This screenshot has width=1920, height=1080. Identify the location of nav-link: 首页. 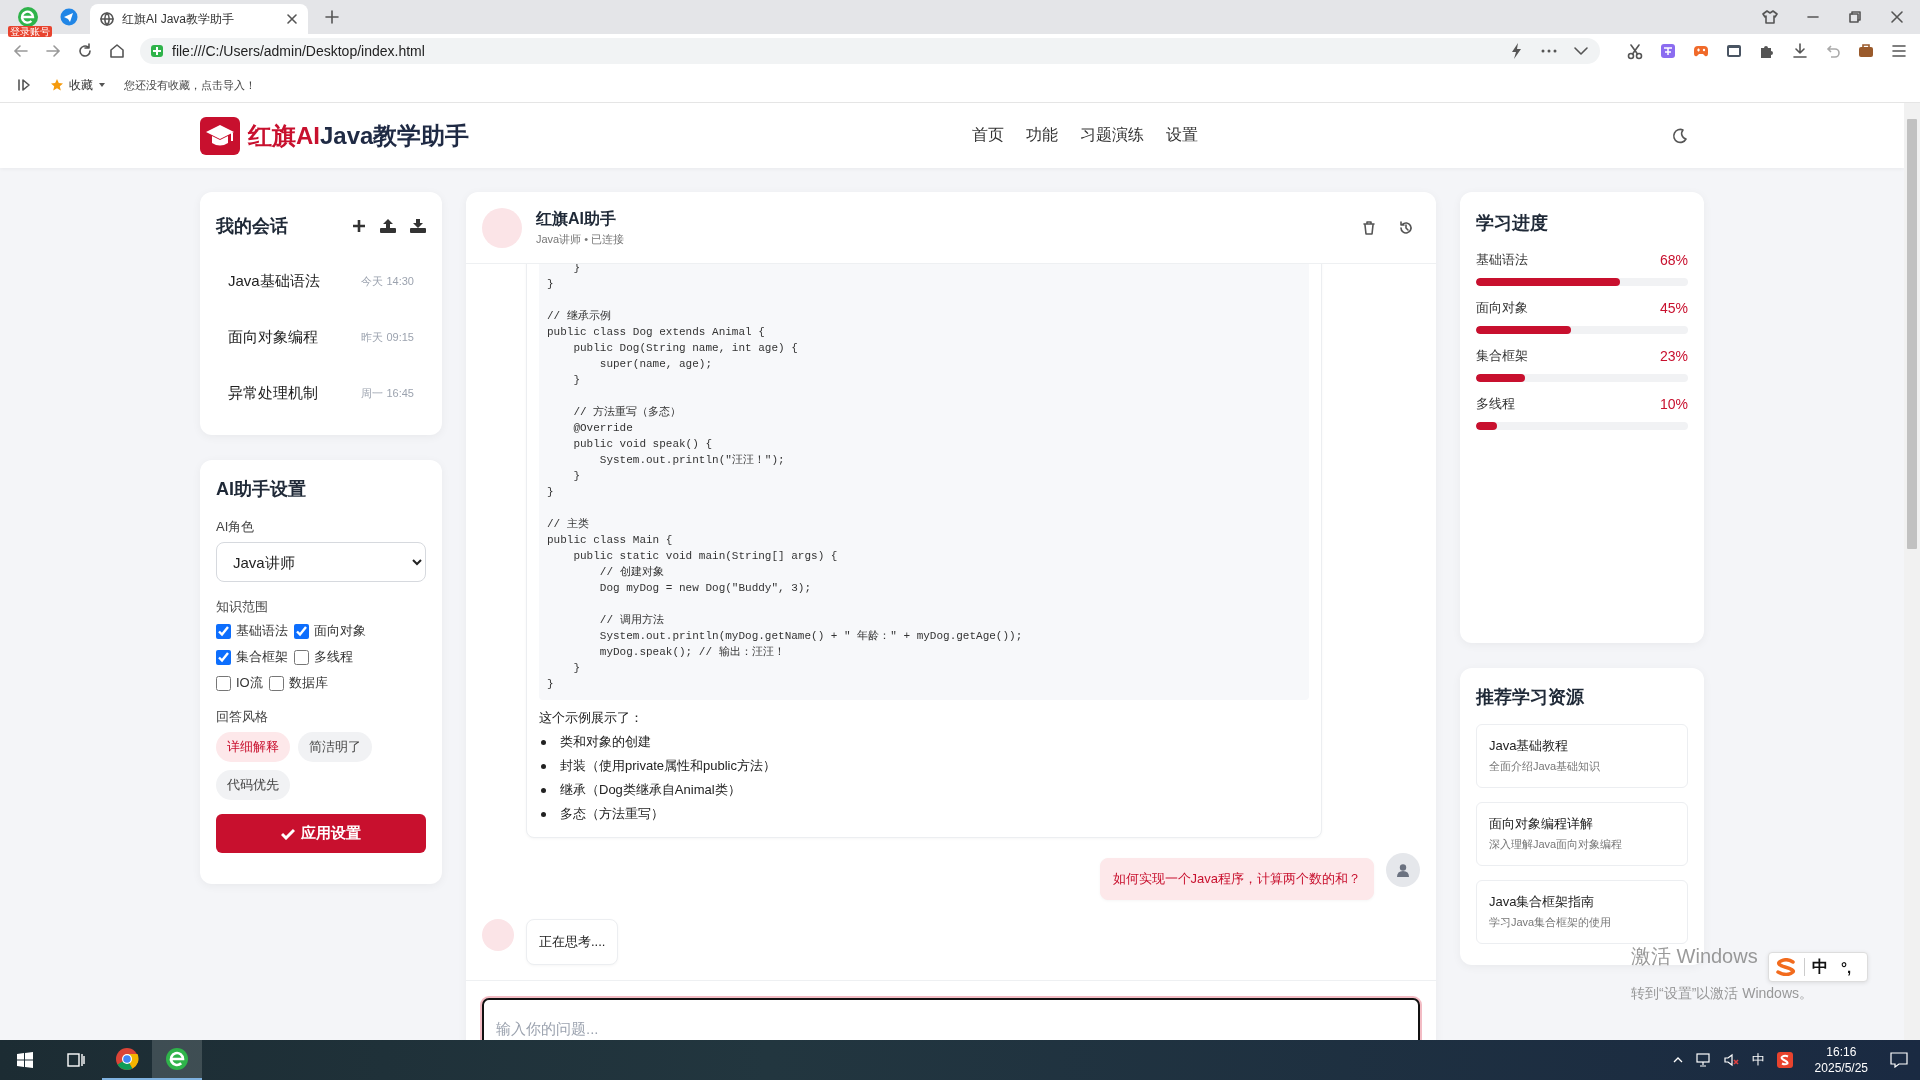
(988, 135).